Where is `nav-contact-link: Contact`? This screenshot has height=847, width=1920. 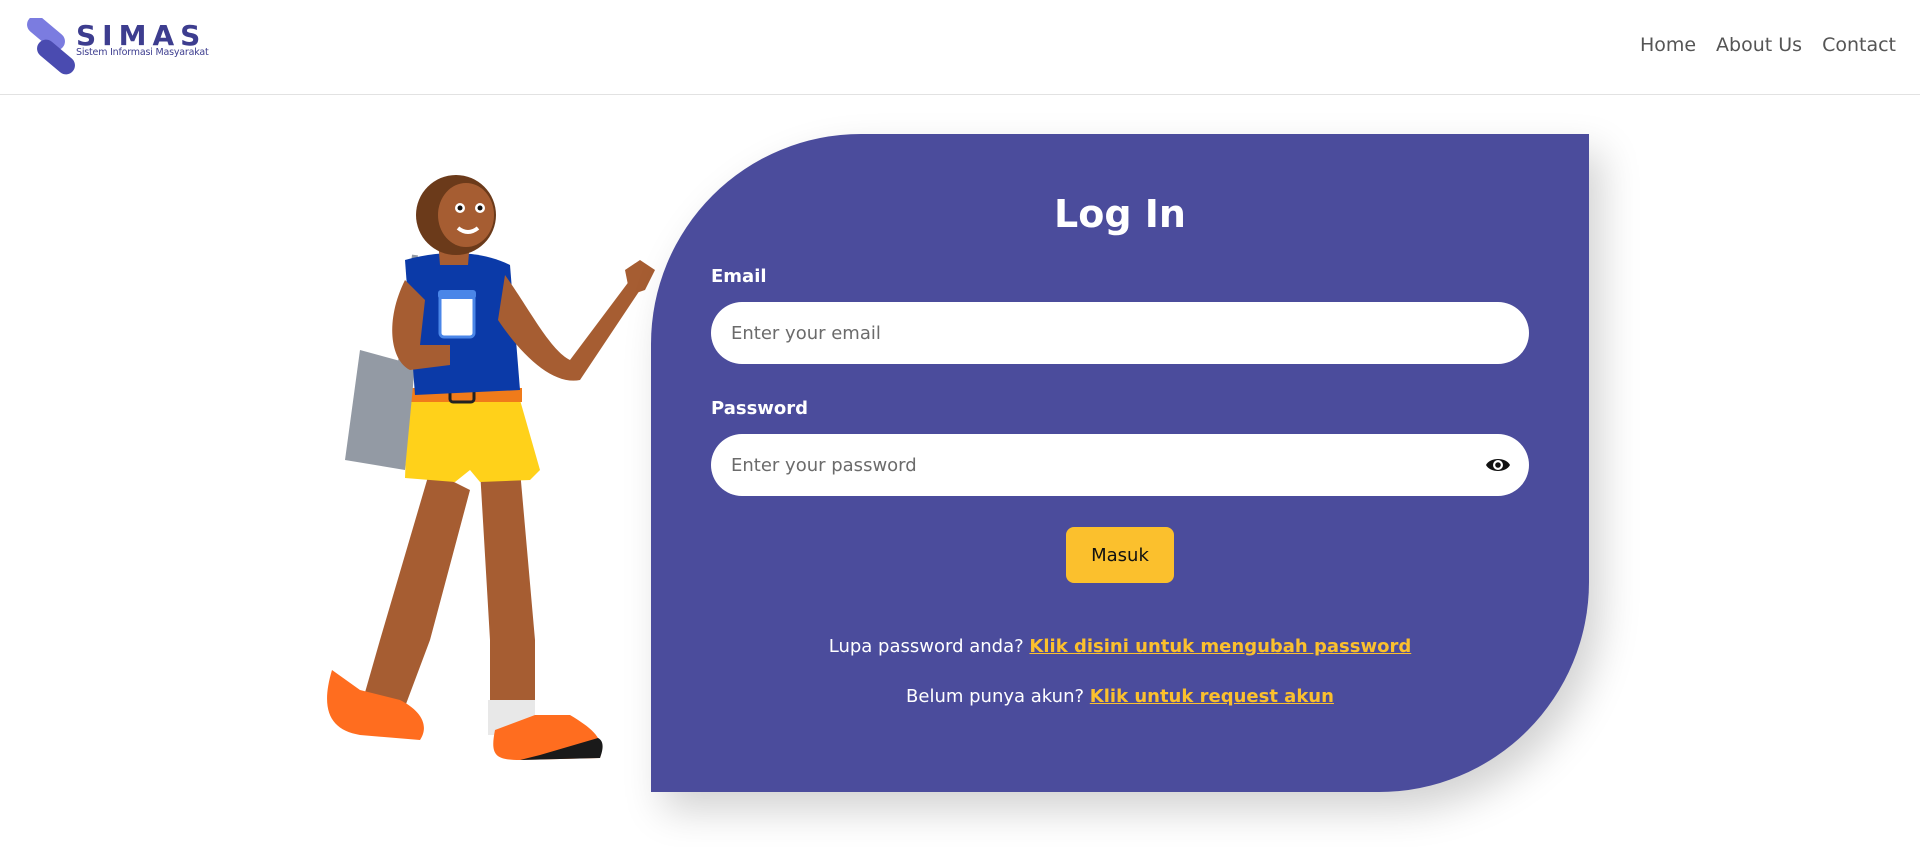
nav-contact-link: Contact is located at coordinates (1859, 45).